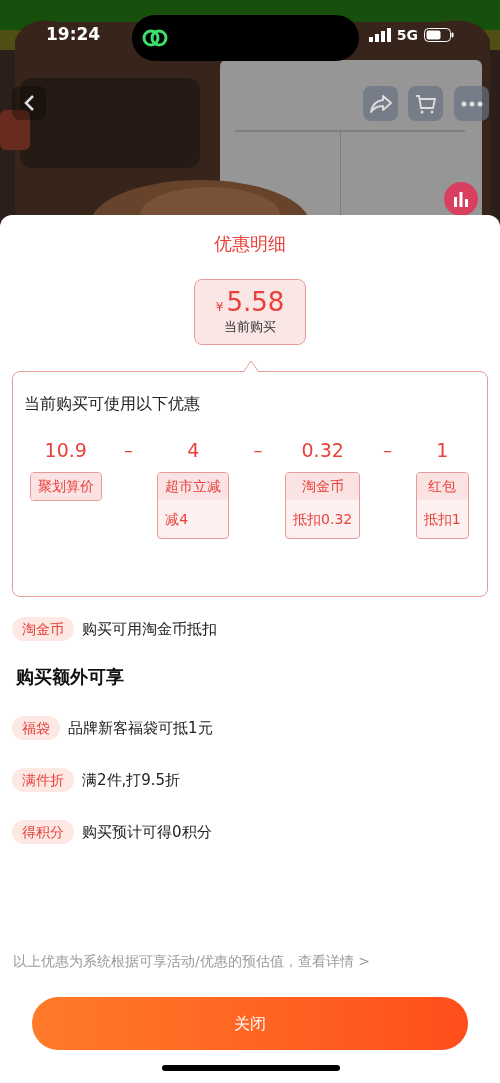 This screenshot has width=500, height=1083. What do you see at coordinates (149, 629) in the screenshot?
I see `promo-text: 购买可用淘金币抵扣` at bounding box center [149, 629].